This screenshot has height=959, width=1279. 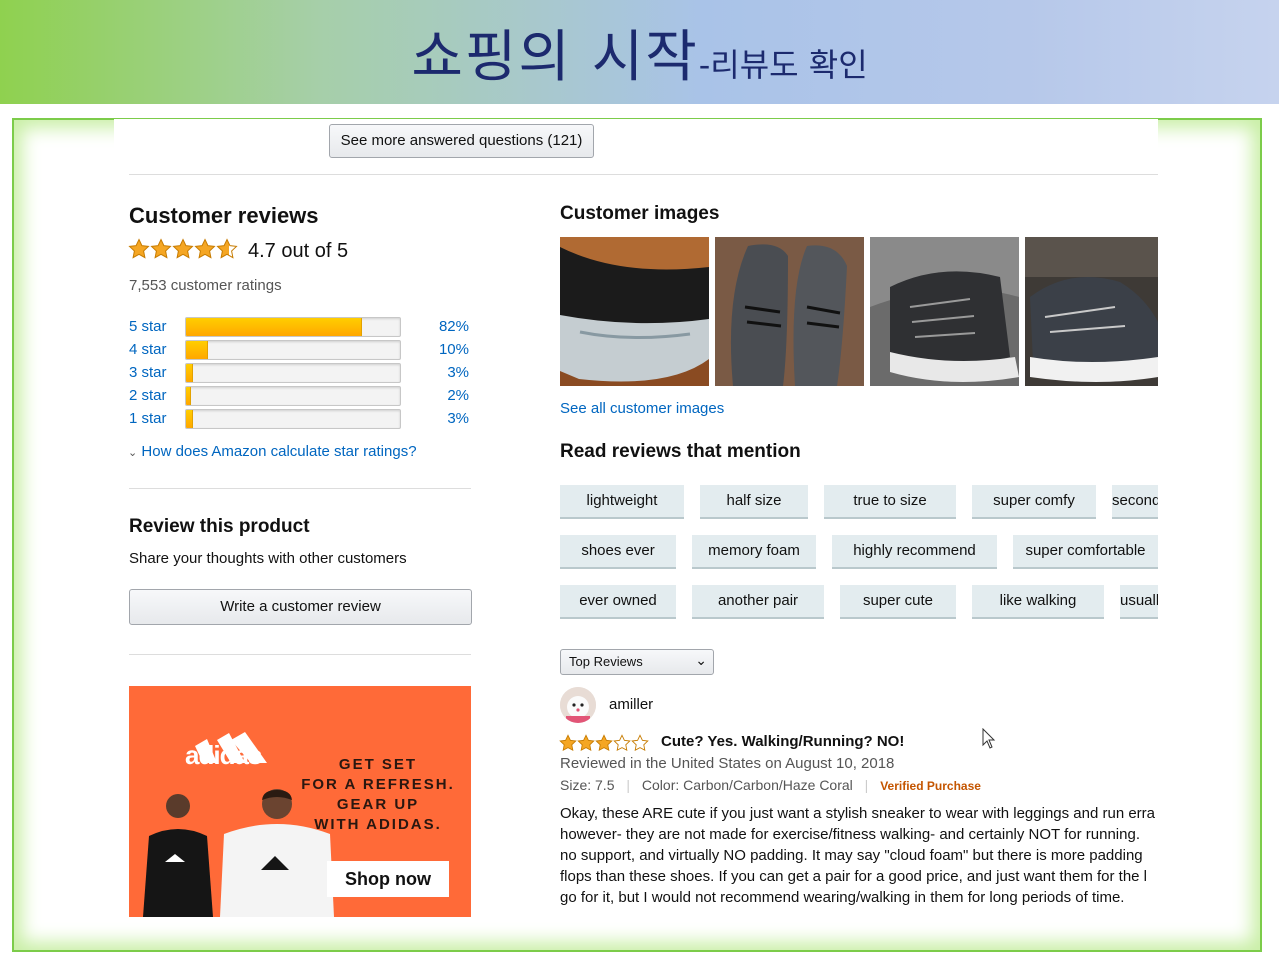 What do you see at coordinates (898, 601) in the screenshot?
I see `mention-chip: super cute` at bounding box center [898, 601].